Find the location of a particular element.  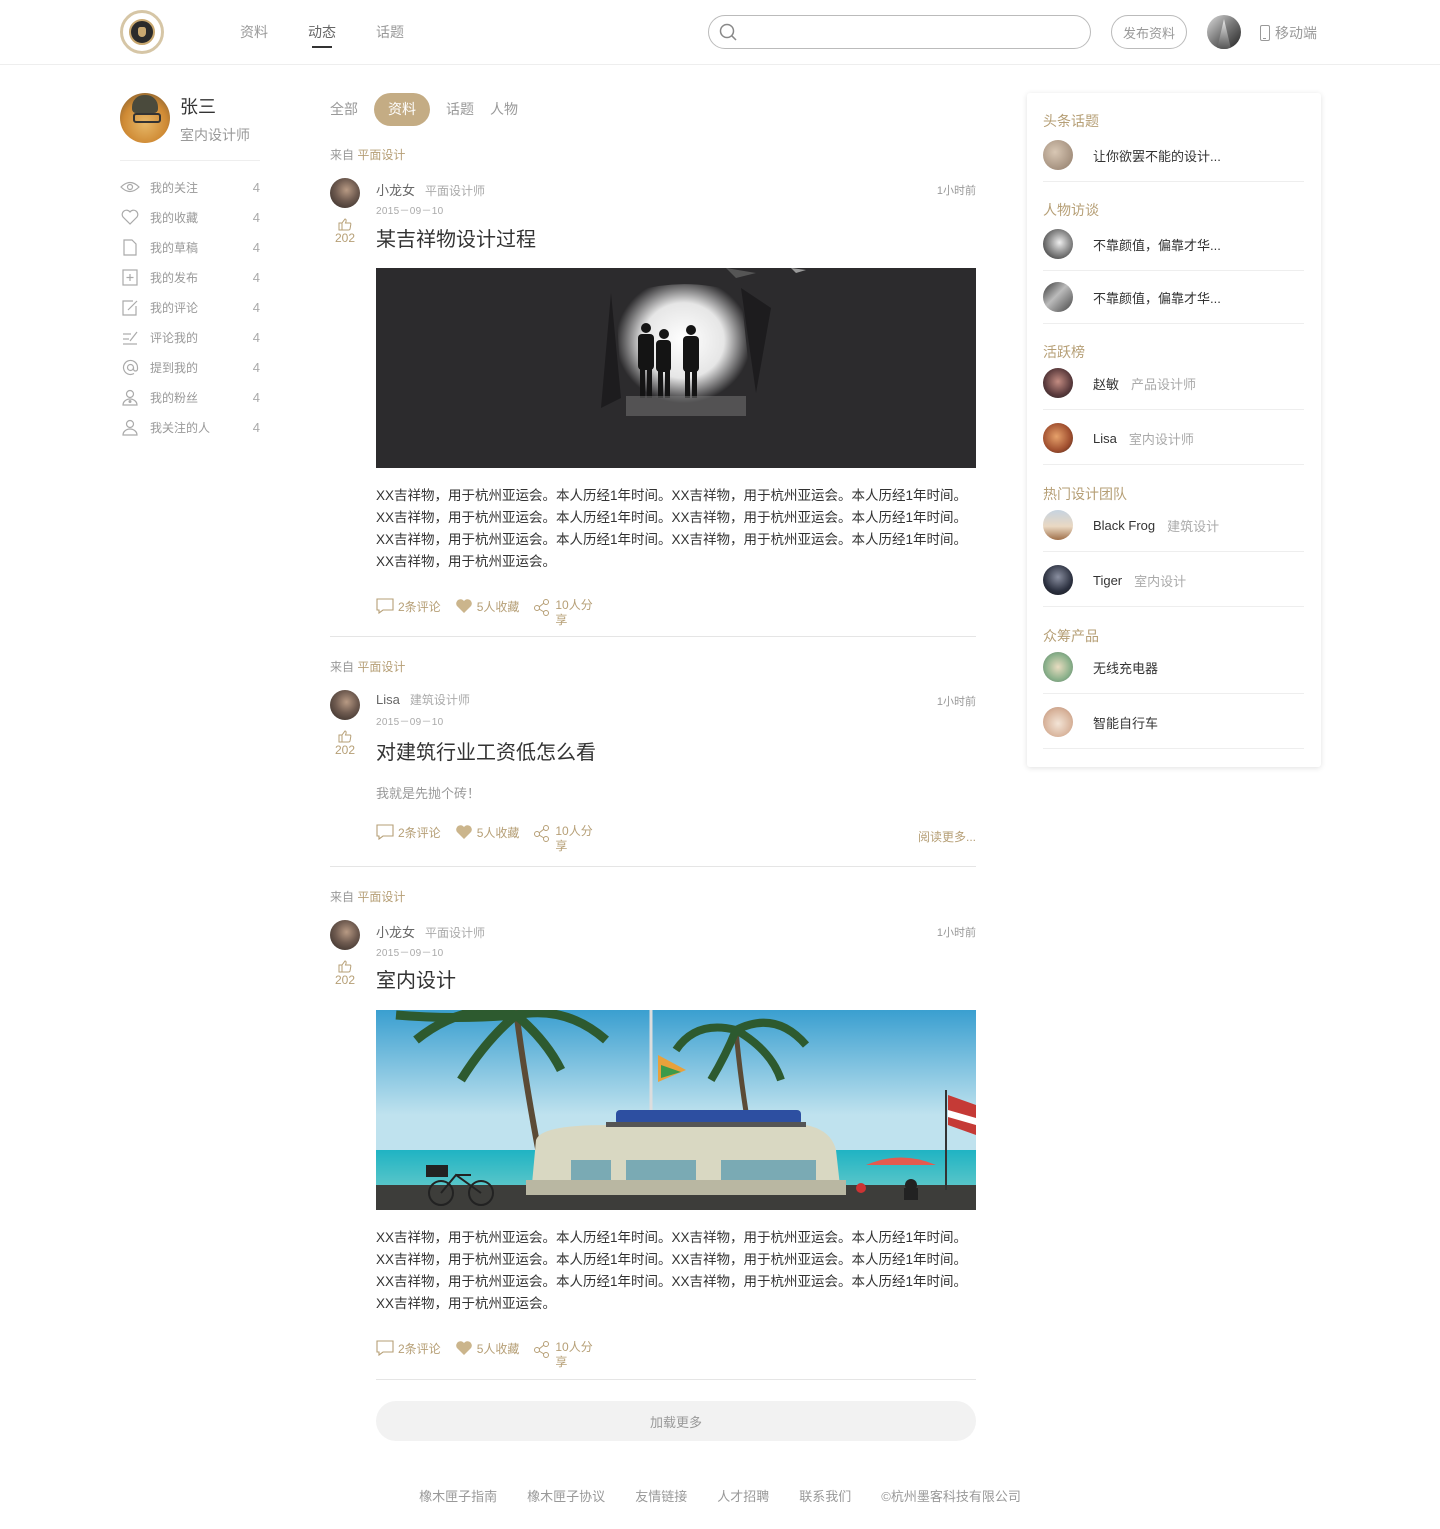

post-body: 我就是先抛个砖！ is located at coordinates (428, 793).